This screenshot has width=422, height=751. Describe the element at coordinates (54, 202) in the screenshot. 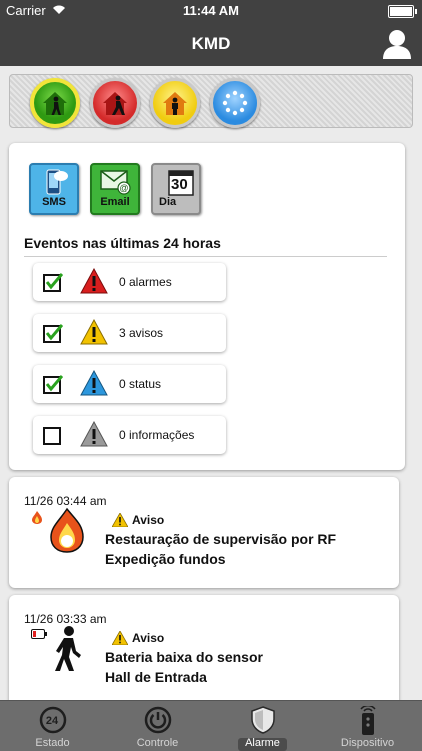

I see `sms-label: SMS` at that location.